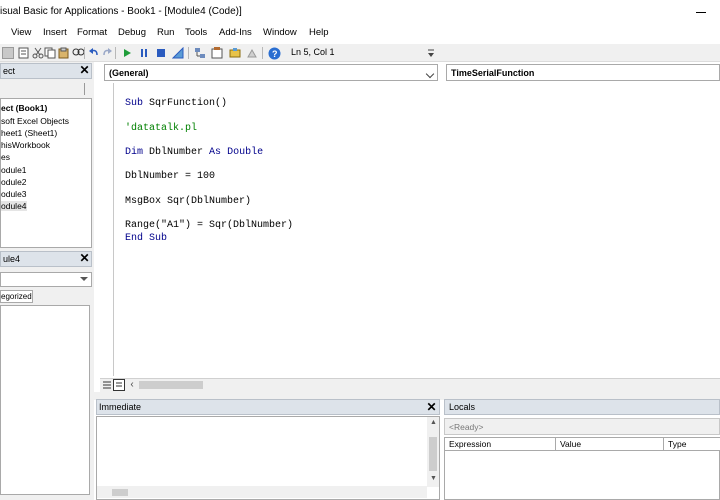 Image resolution: width=720 pixels, height=500 pixels. Describe the element at coordinates (462, 407) in the screenshot. I see `locals-title: Locals` at that location.